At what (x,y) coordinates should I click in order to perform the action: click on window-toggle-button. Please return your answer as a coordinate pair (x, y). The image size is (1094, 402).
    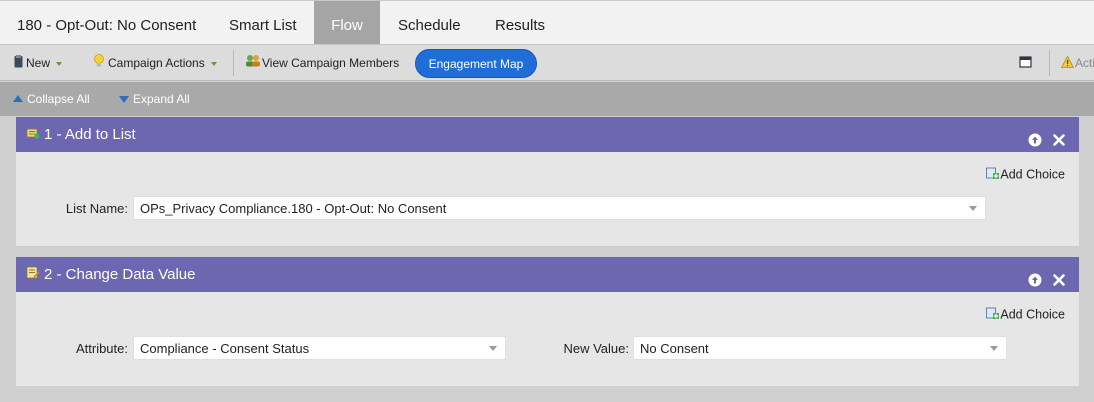
    Looking at the image, I should click on (1027, 63).